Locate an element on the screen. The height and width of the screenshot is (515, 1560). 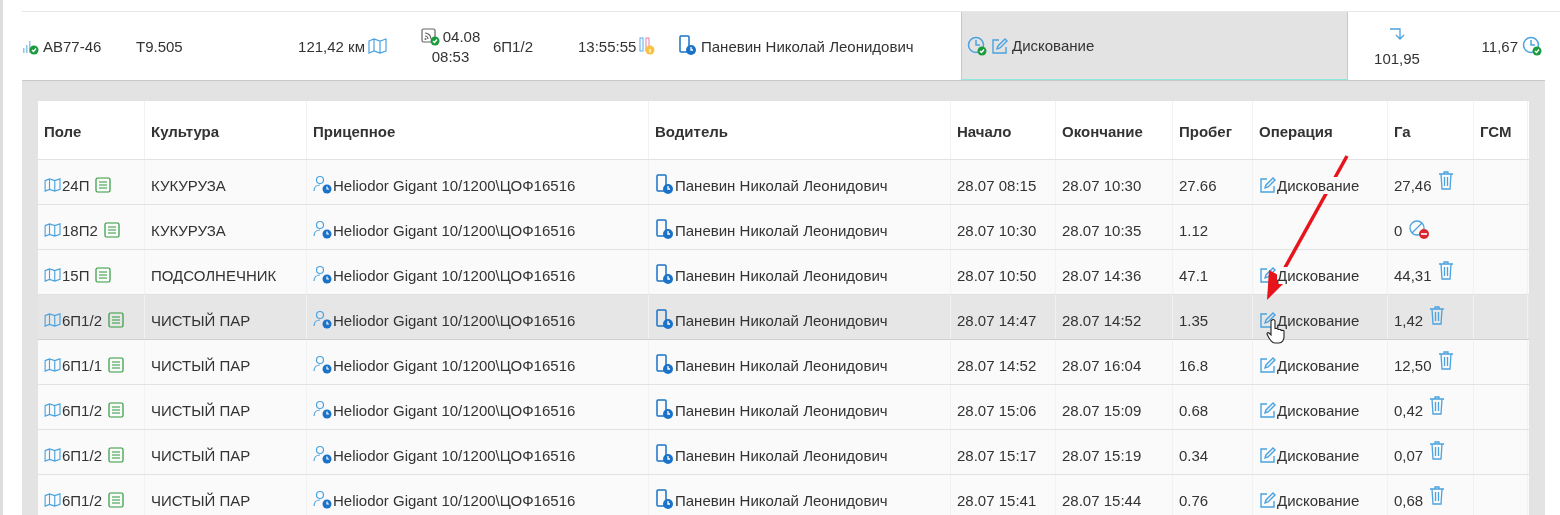
area: 11,67 is located at coordinates (1499, 46).